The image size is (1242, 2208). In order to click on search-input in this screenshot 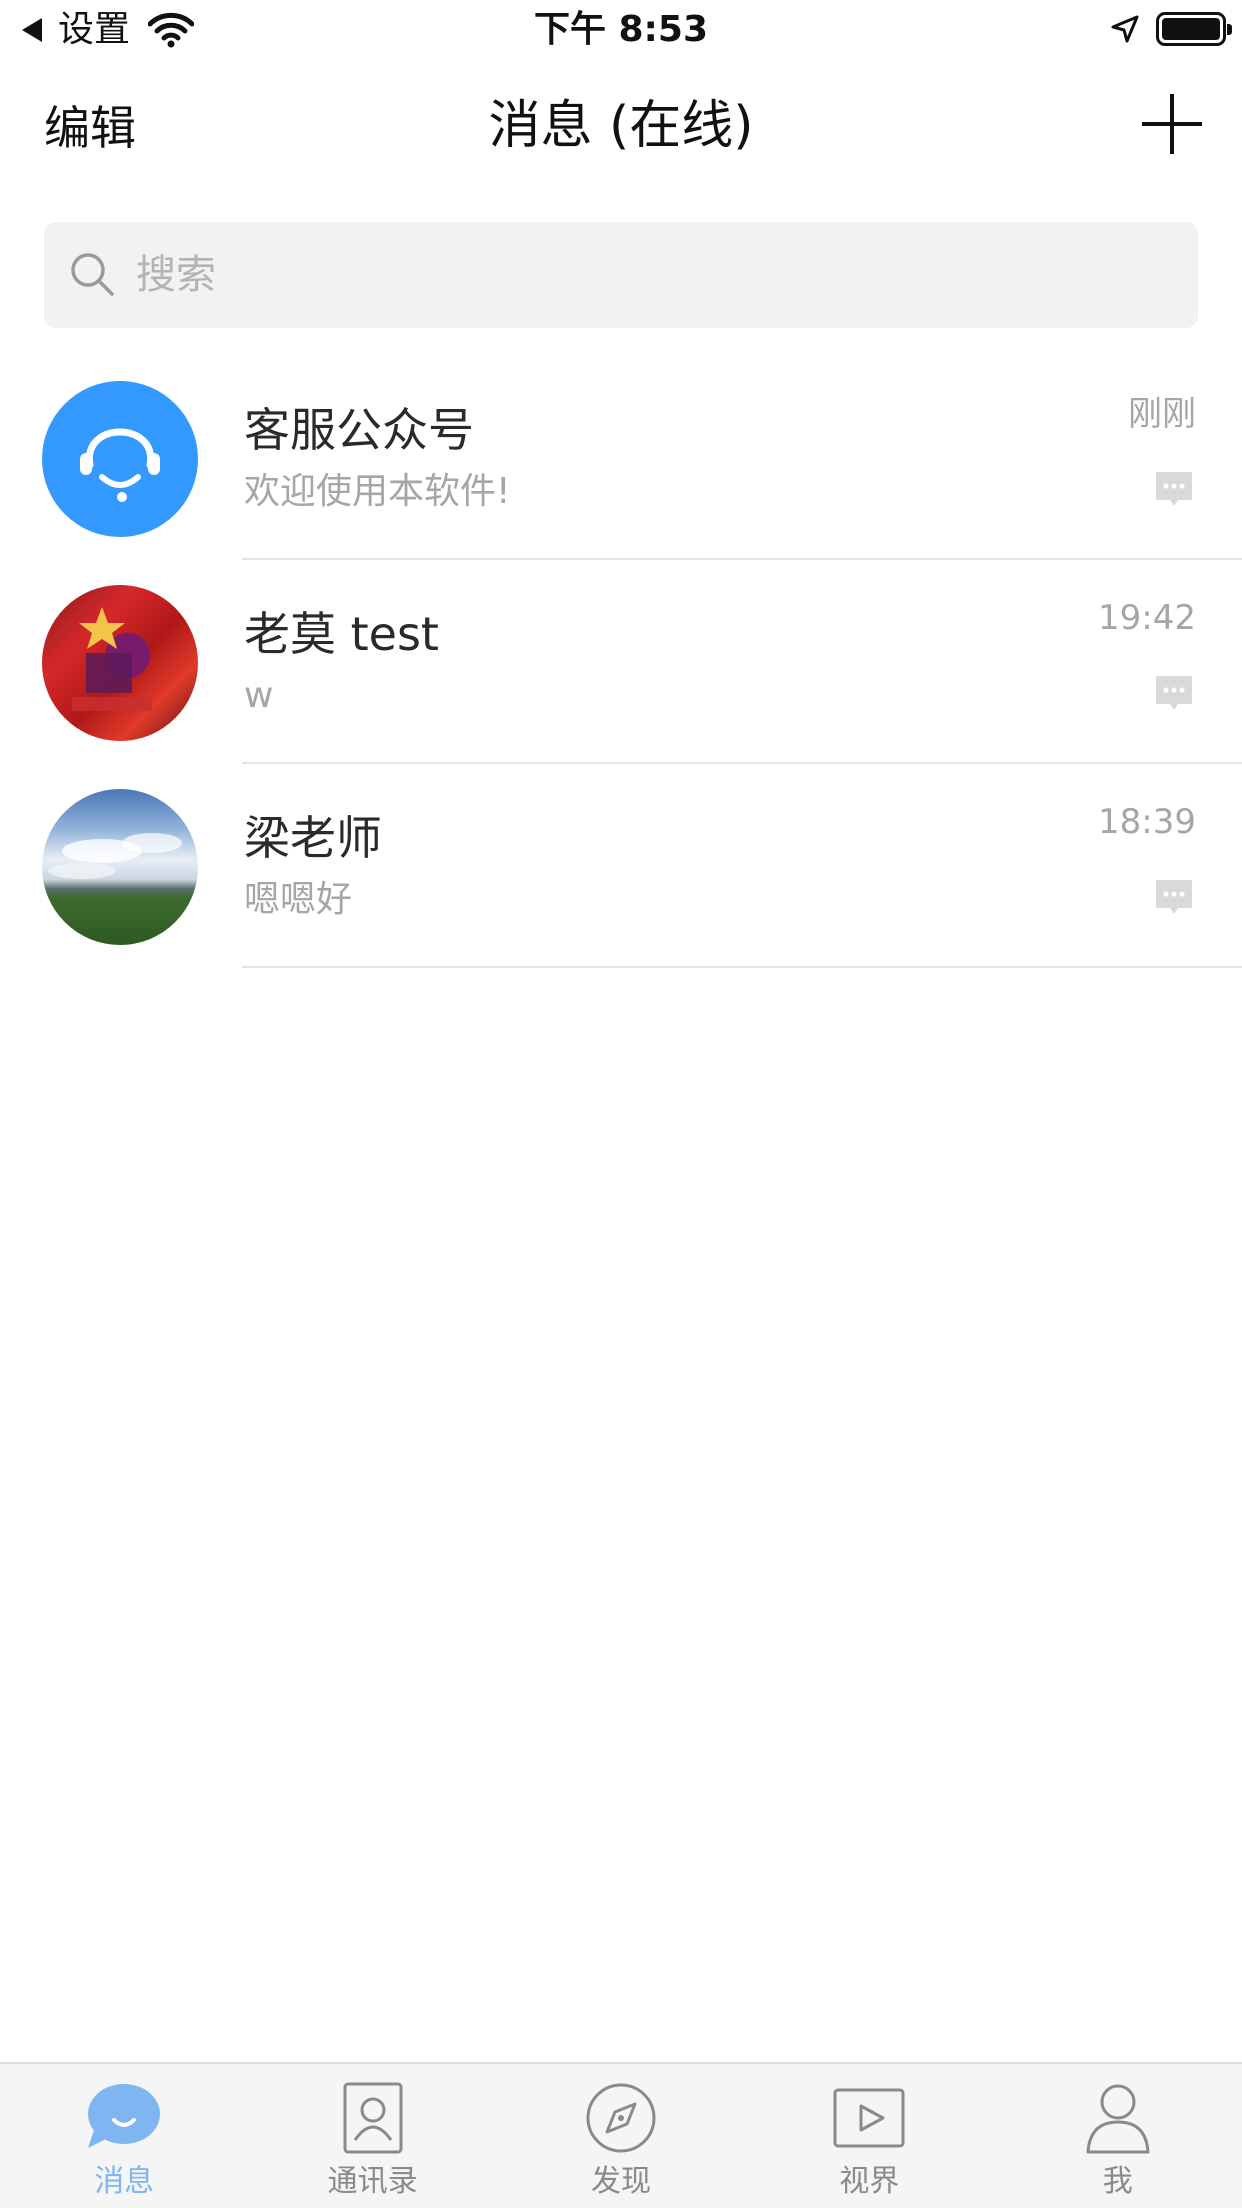, I will do `click(636, 275)`.